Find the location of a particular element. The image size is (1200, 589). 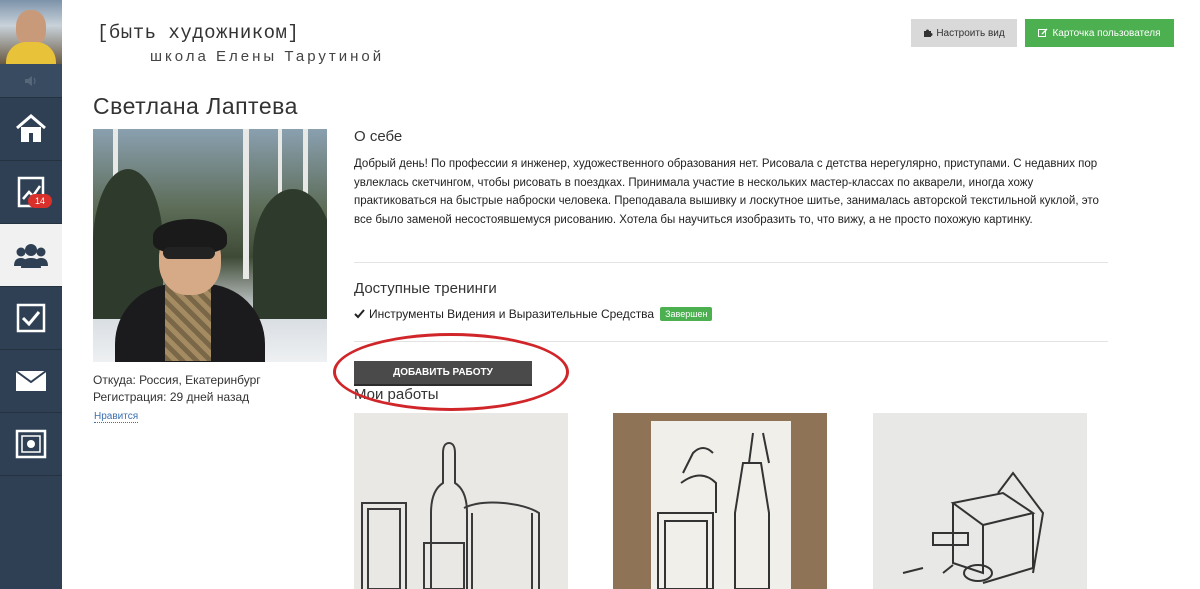

sound-icon is located at coordinates (31, 81).